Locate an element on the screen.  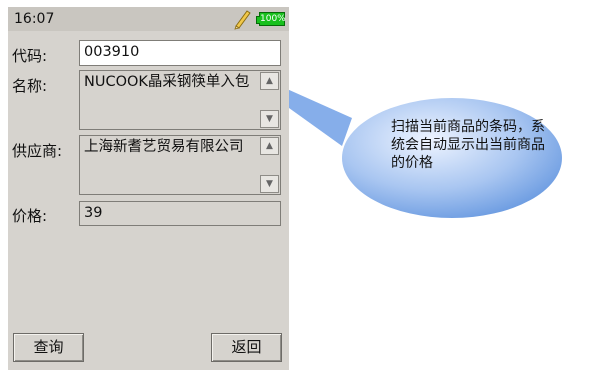
battery-icon: 100% is located at coordinates (271, 19).